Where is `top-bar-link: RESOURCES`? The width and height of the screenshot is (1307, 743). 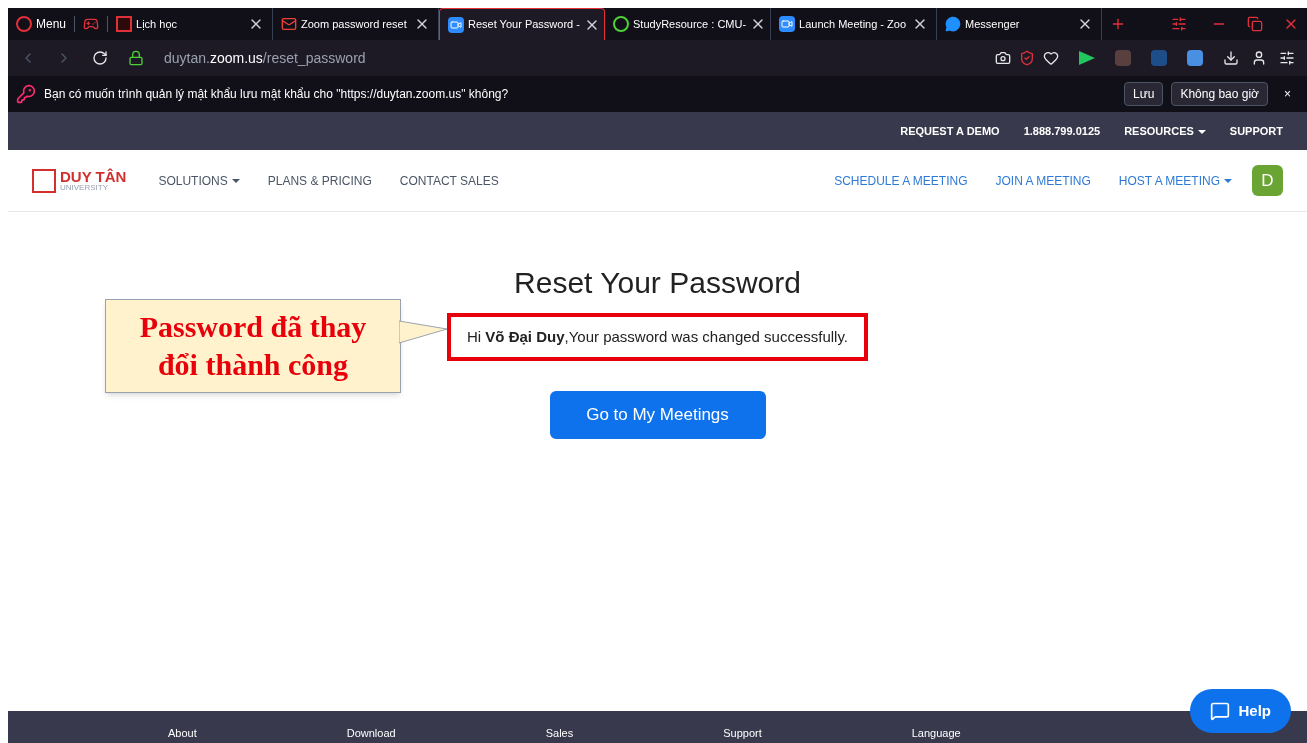
top-bar-link: RESOURCES is located at coordinates (1165, 131).